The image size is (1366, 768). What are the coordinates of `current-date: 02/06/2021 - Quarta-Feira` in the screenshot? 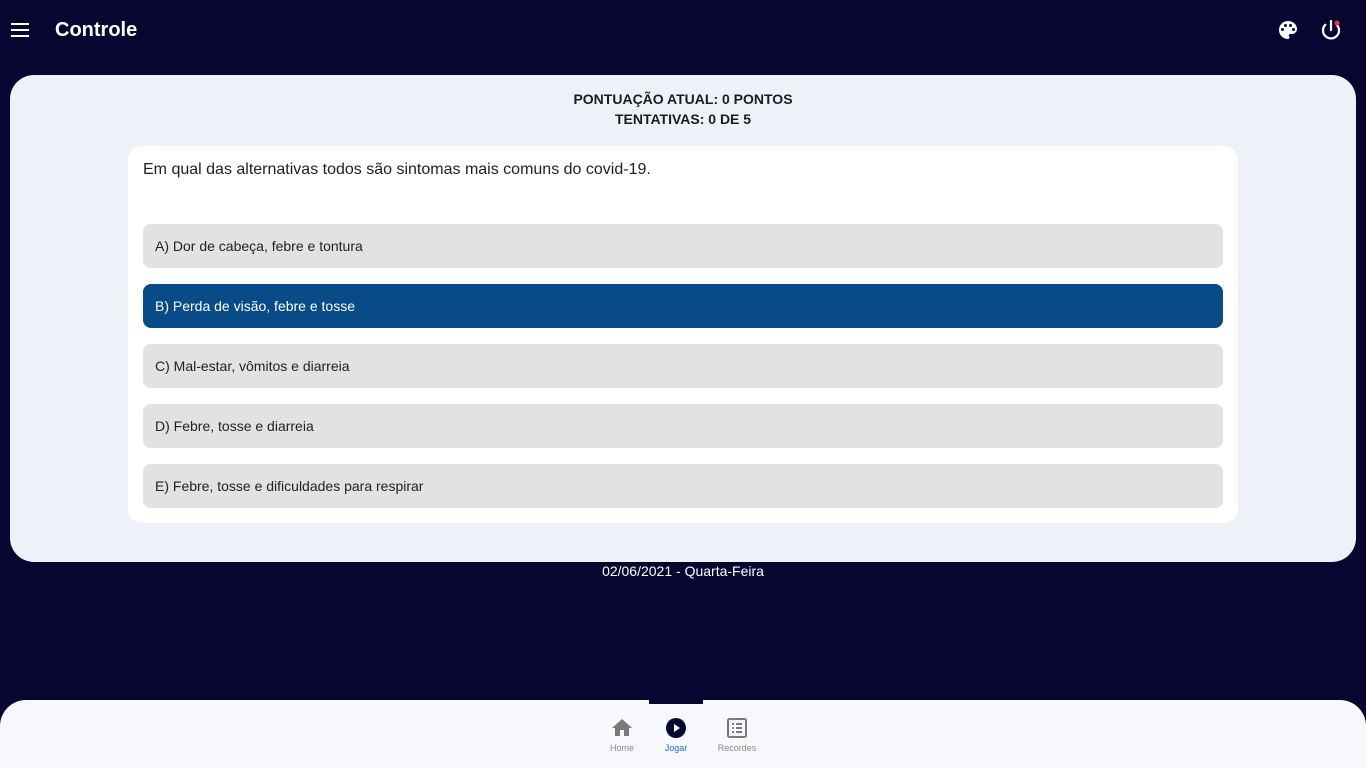 It's located at (683, 571).